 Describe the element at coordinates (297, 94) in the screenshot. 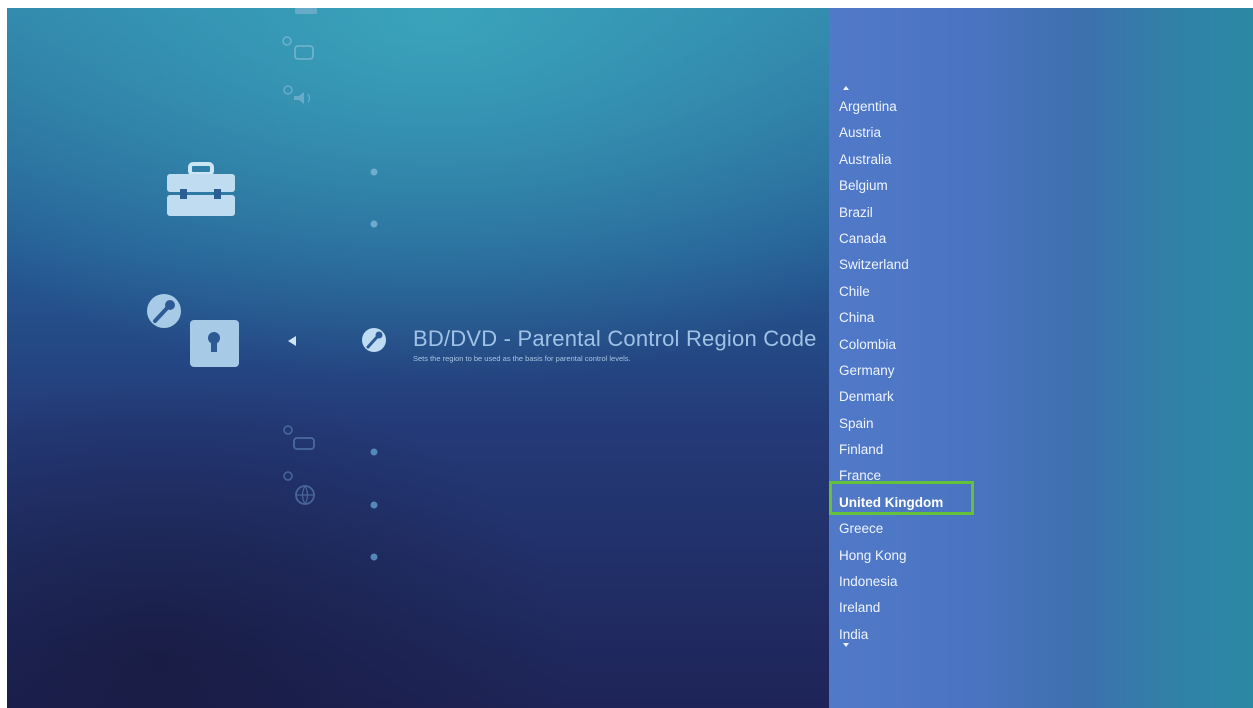

I see `sound-settings-icon` at that location.